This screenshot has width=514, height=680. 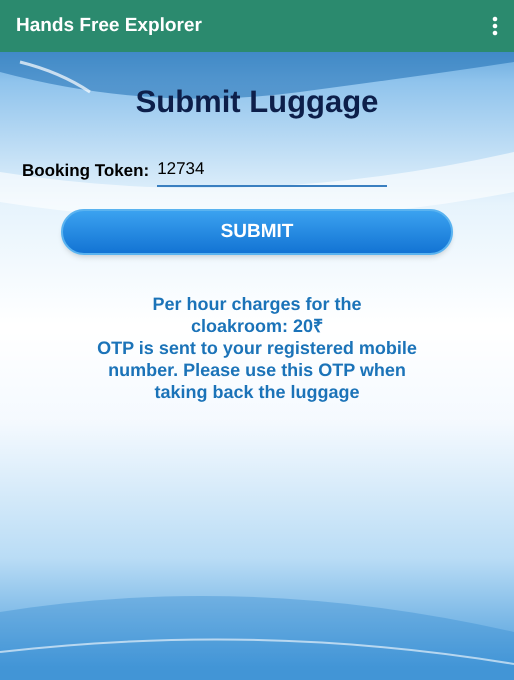 What do you see at coordinates (86, 171) in the screenshot?
I see `field-label: Booking Token:` at bounding box center [86, 171].